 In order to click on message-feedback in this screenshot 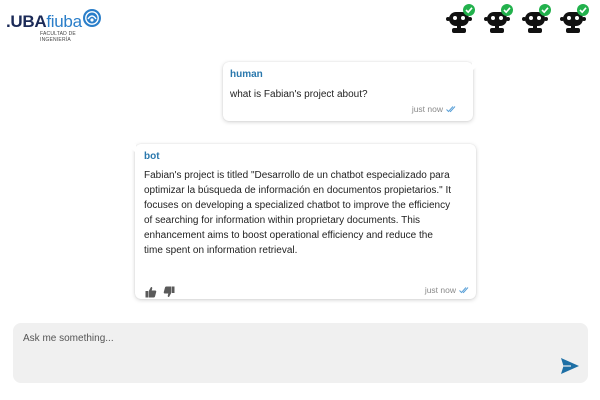, I will do `click(161, 294)`.